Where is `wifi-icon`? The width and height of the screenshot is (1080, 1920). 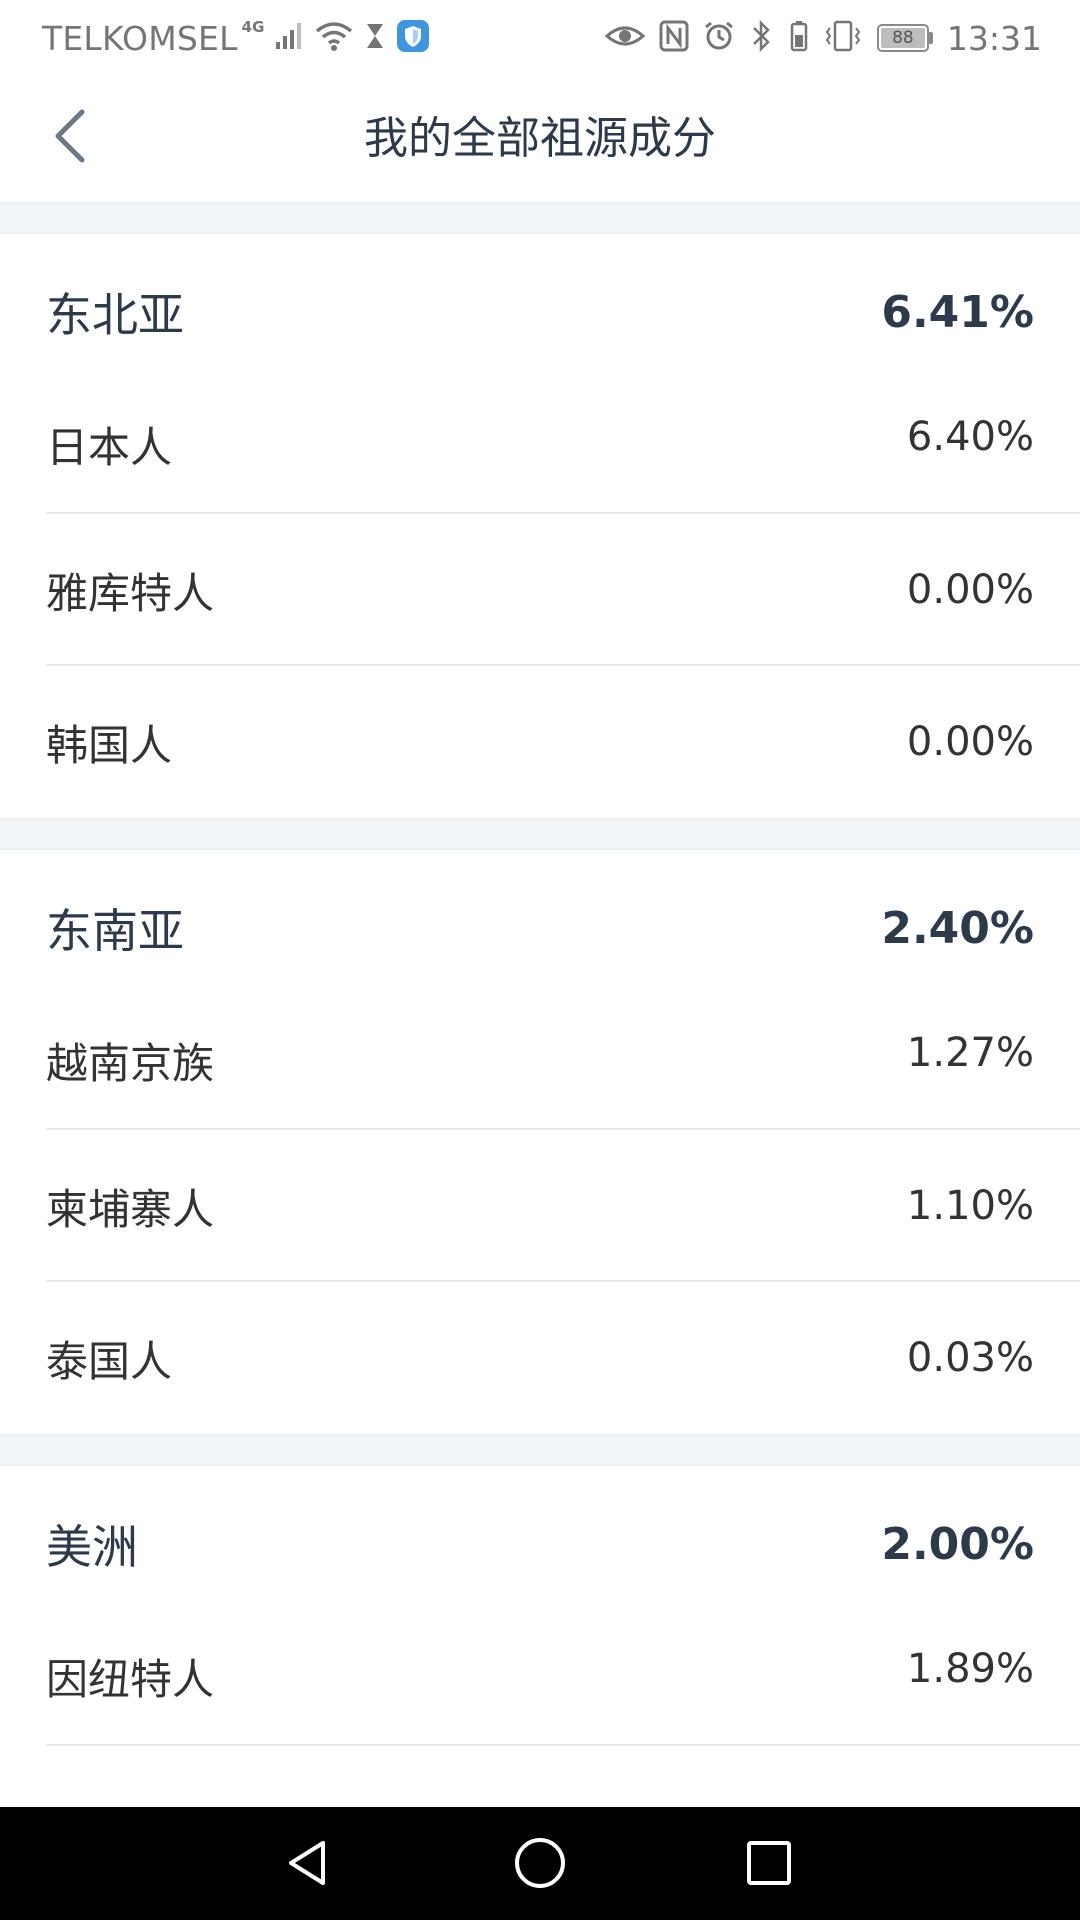
wifi-icon is located at coordinates (334, 38).